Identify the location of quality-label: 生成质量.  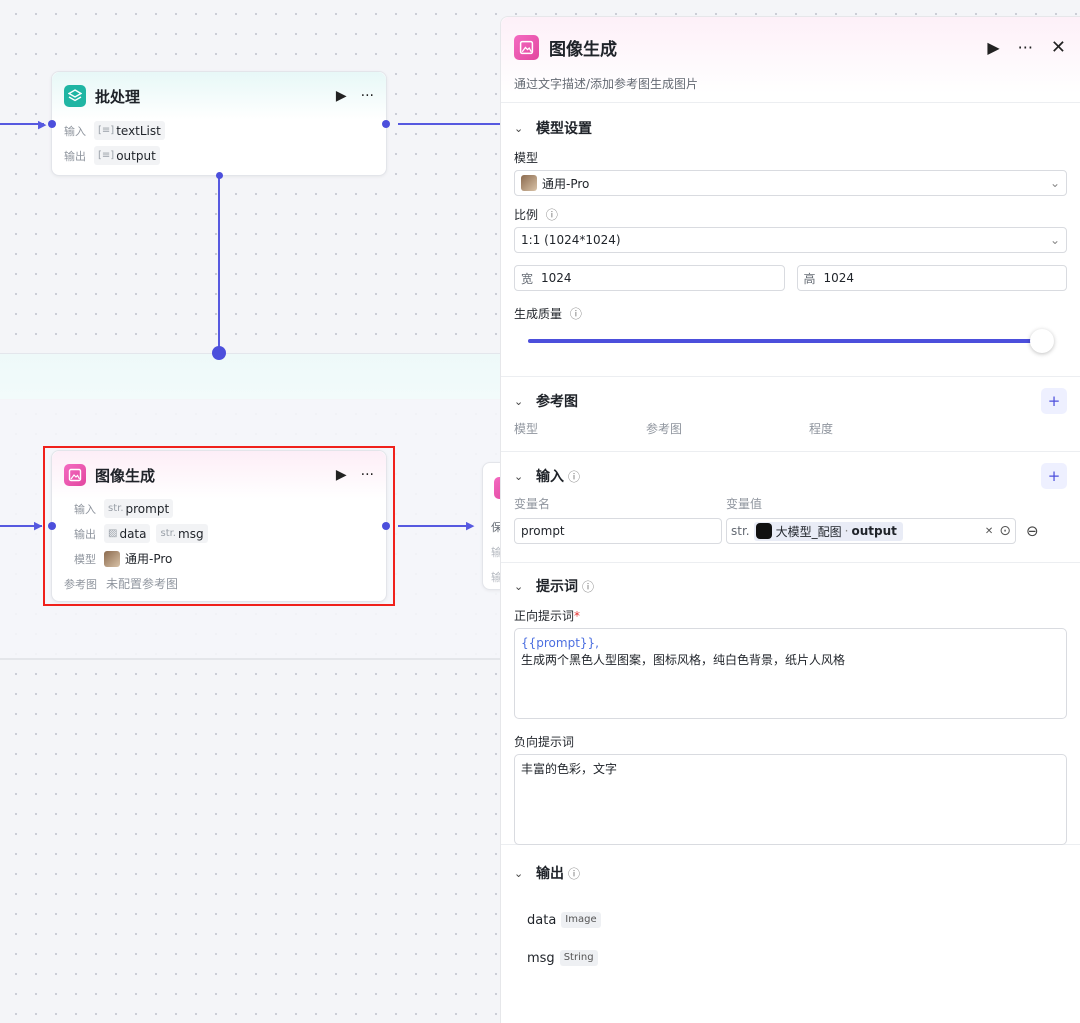
(538, 314).